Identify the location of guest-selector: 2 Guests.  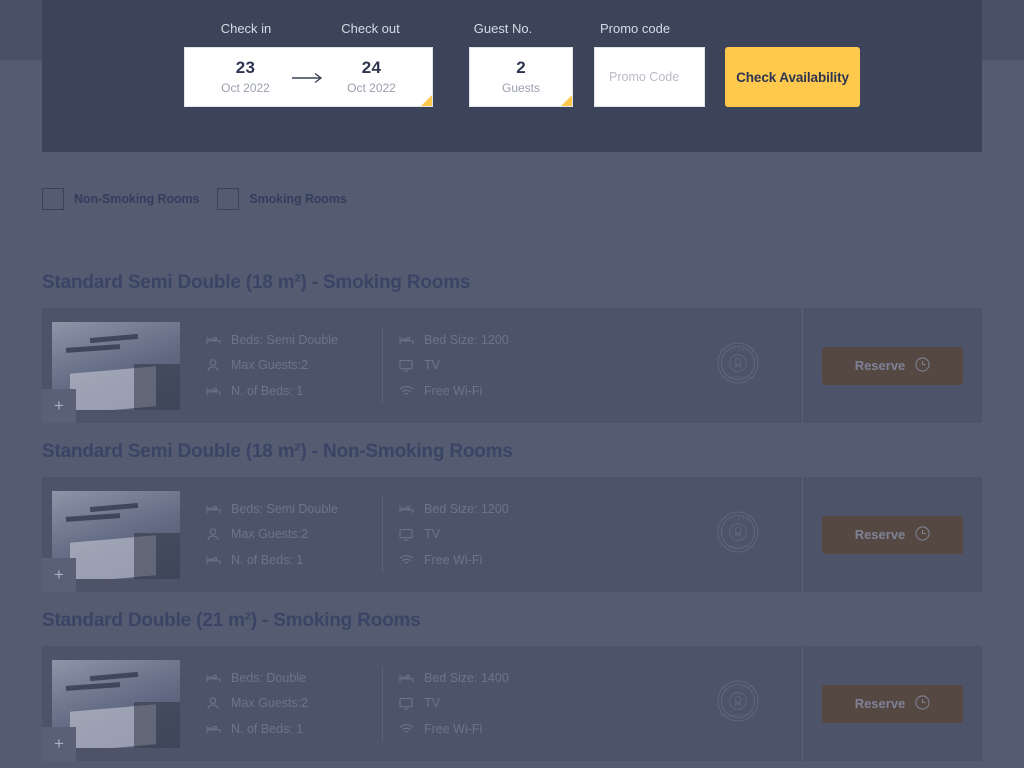
(521, 77).